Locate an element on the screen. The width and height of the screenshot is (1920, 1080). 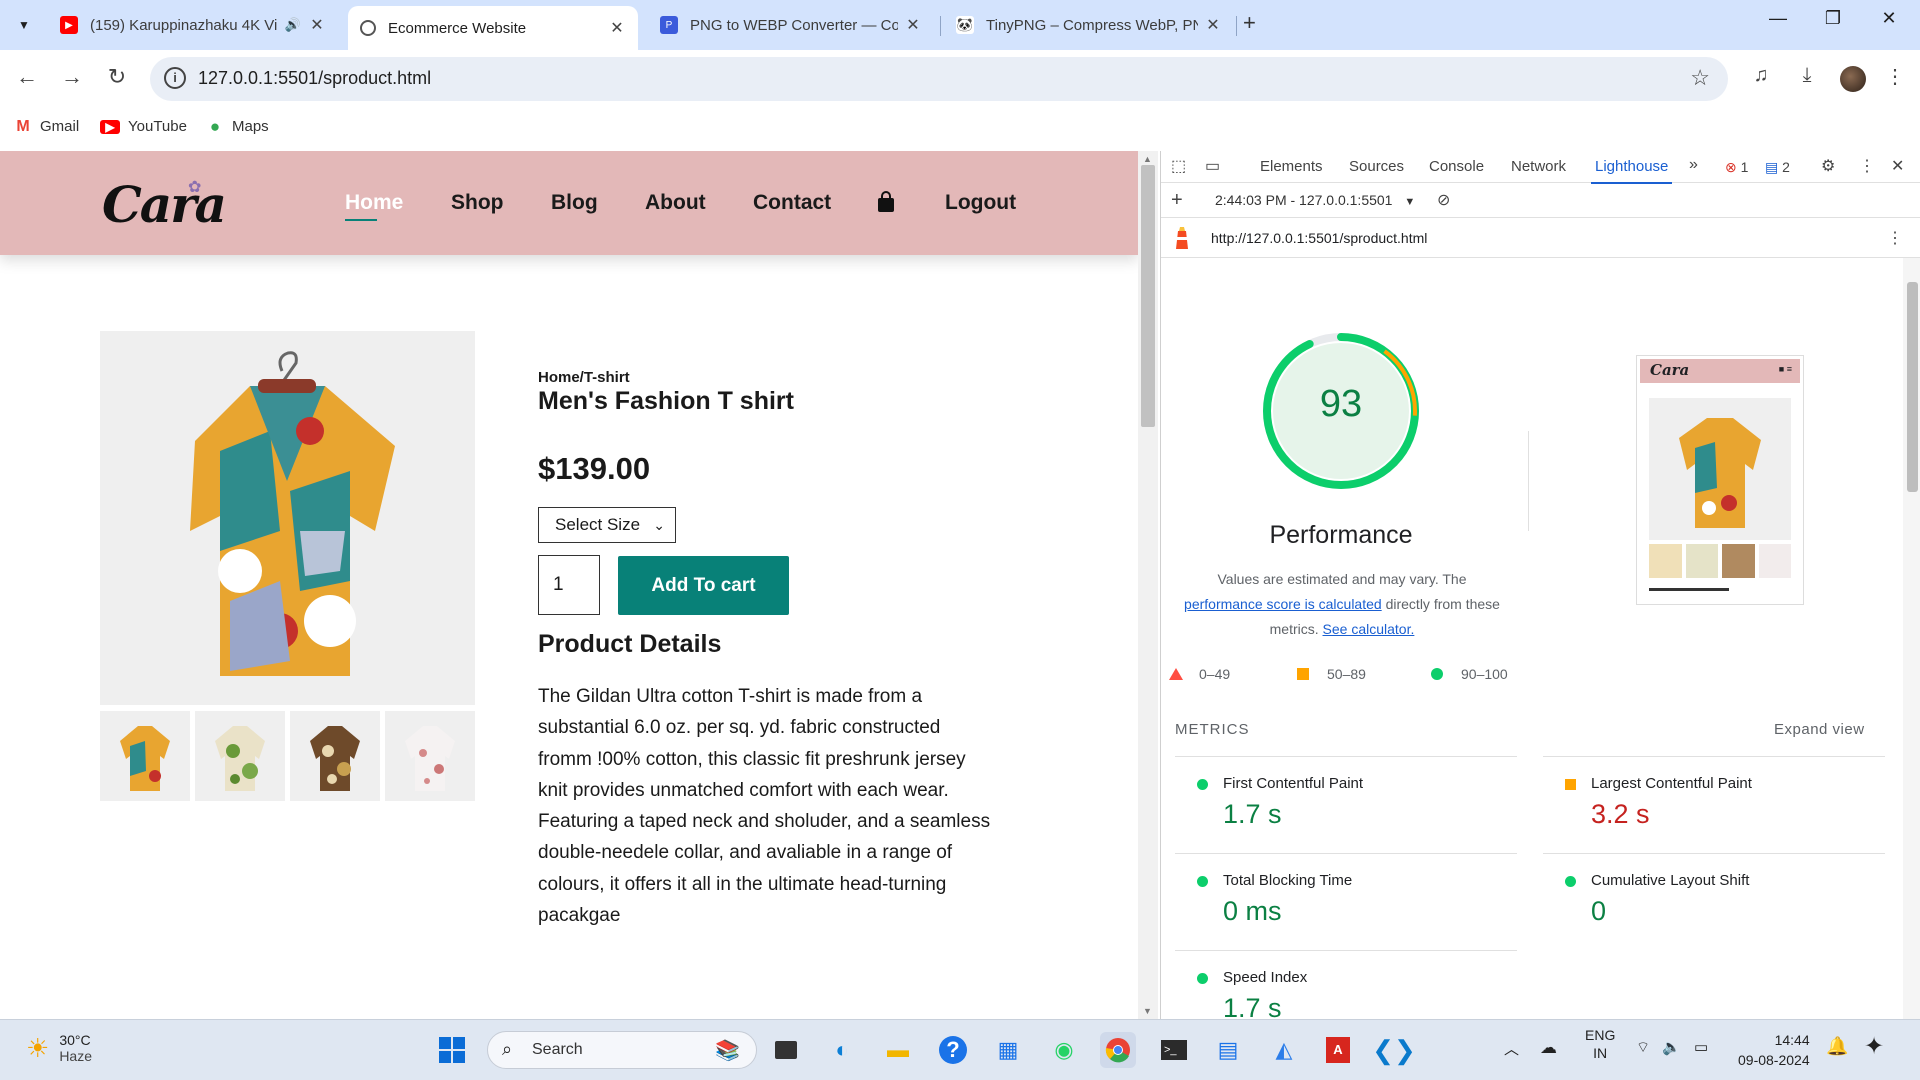
devtools-tab-network: Network is located at coordinates (1538, 166).